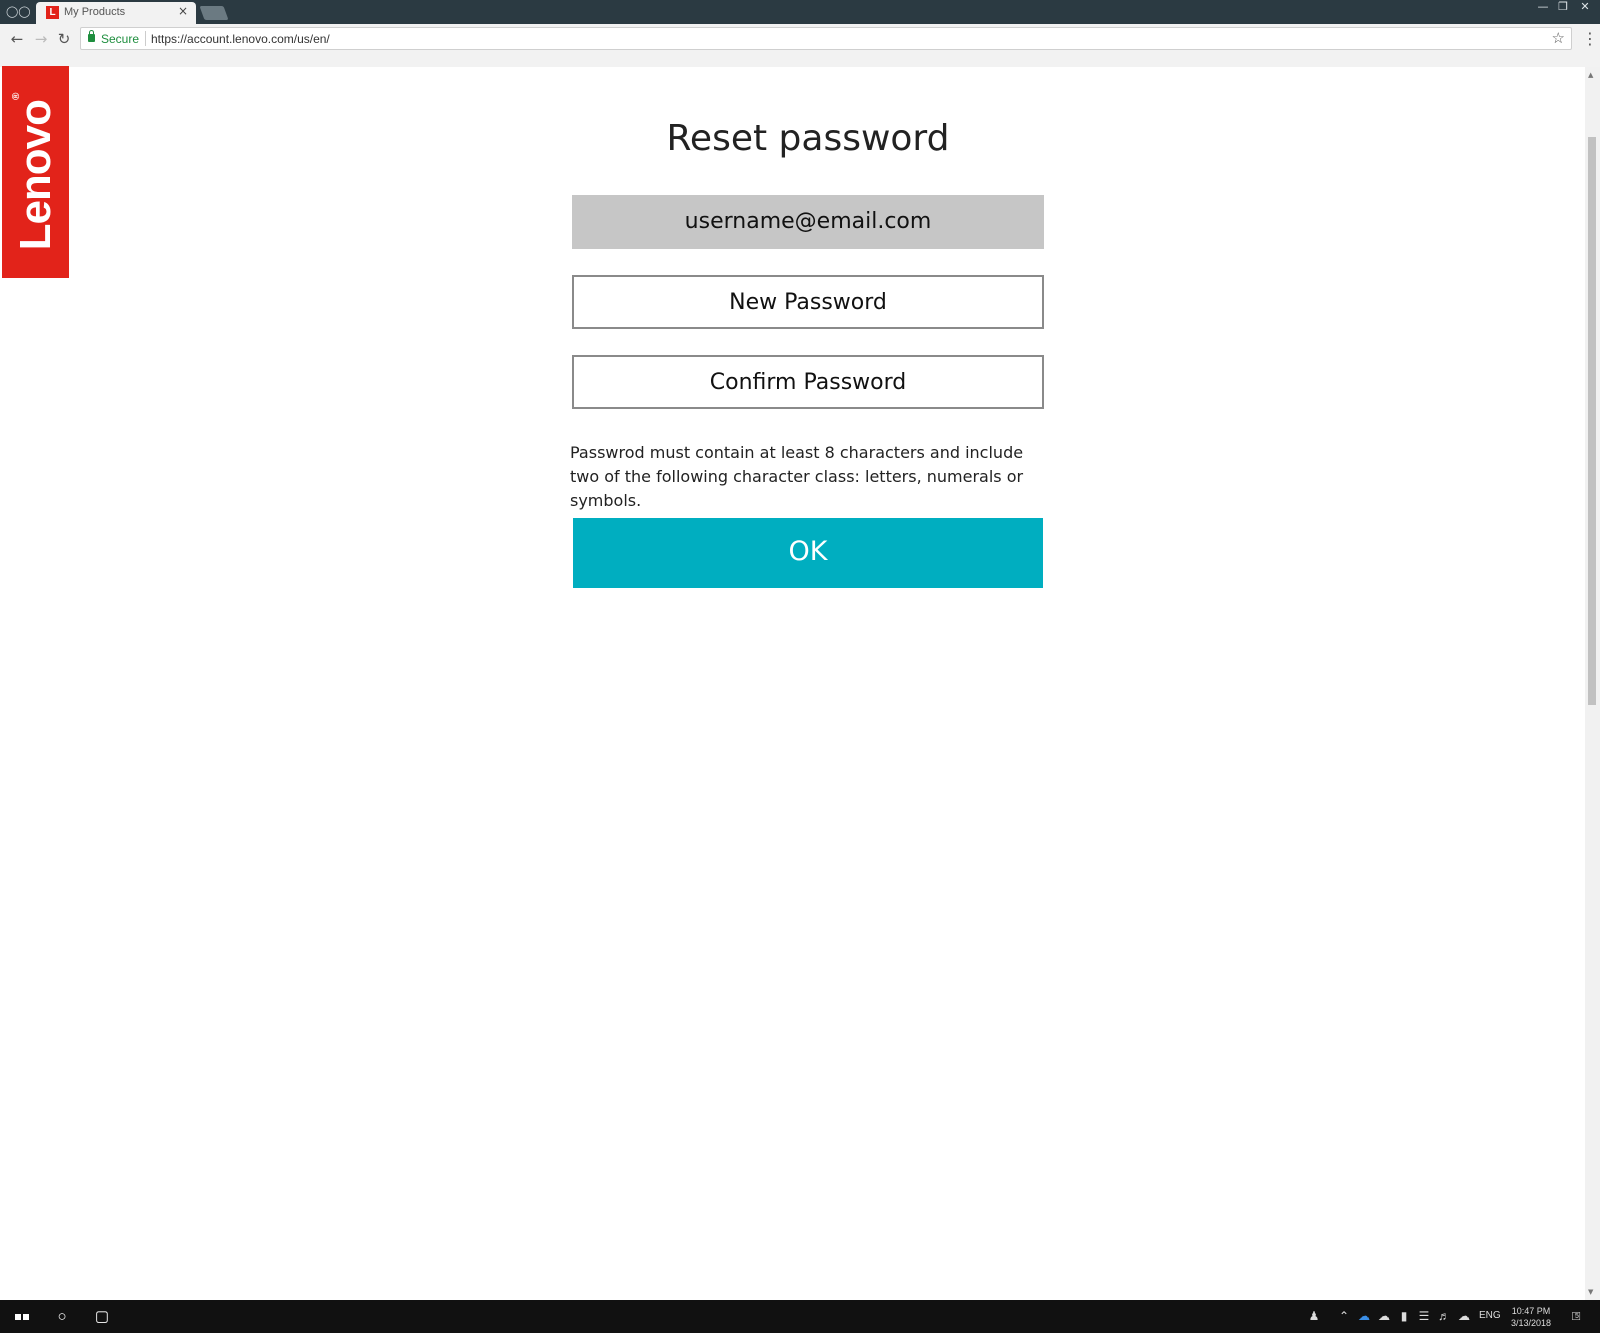 The width and height of the screenshot is (1600, 1333). Describe the element at coordinates (808, 553) in the screenshot. I see `ok-button: OK` at that location.